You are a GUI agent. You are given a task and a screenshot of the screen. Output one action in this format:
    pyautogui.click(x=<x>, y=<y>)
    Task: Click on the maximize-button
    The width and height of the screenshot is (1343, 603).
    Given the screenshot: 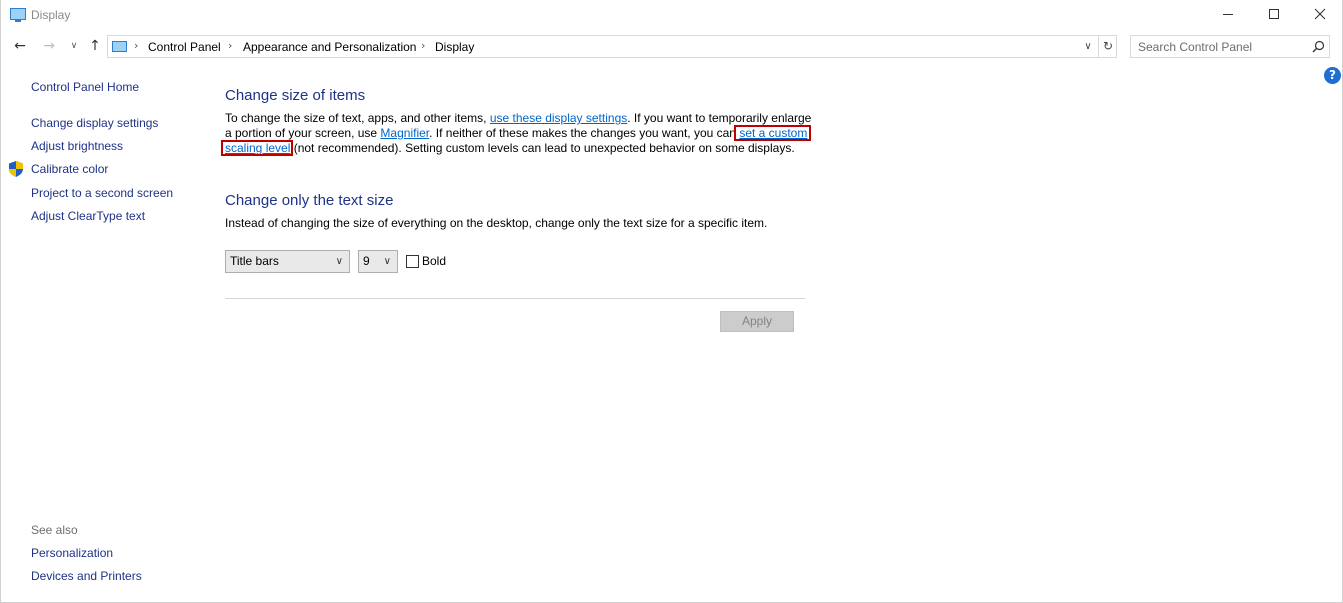 What is the action you would take?
    pyautogui.click(x=1274, y=15)
    